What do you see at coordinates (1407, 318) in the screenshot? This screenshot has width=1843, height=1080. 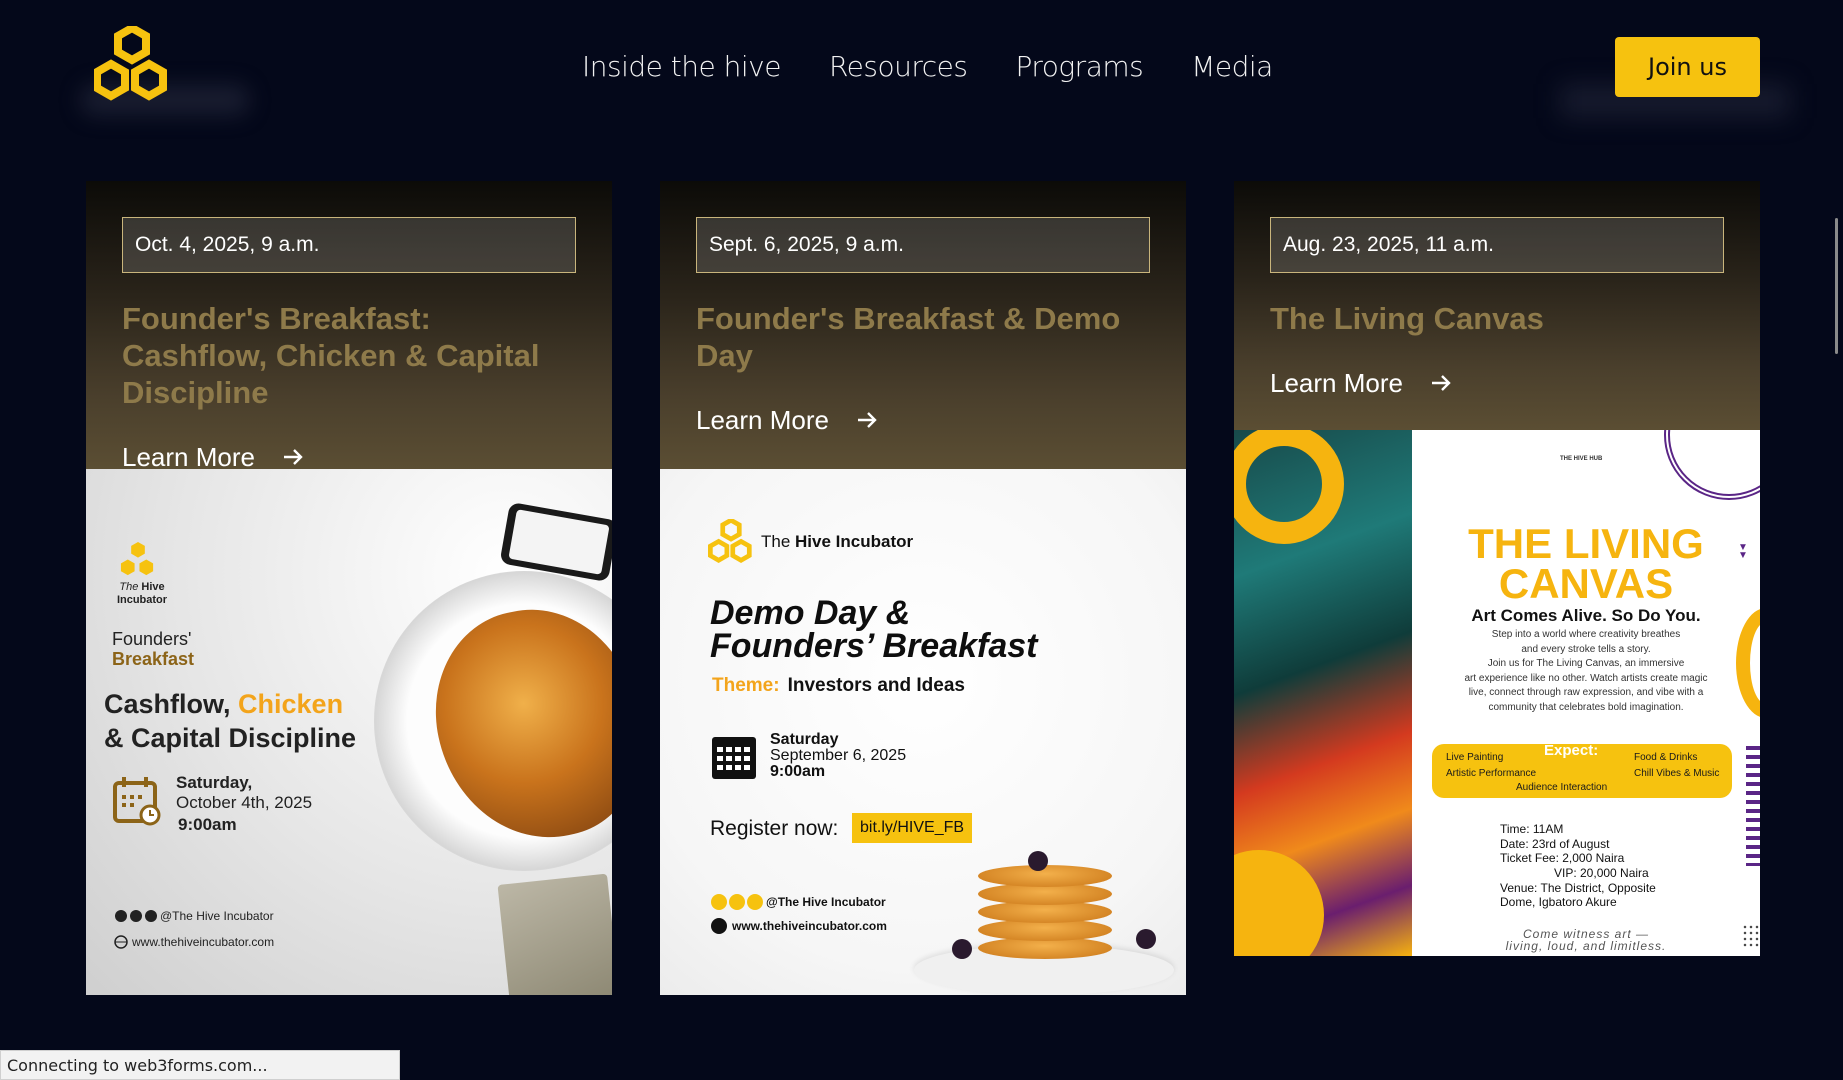 I see `event-title: The Living Canvas` at bounding box center [1407, 318].